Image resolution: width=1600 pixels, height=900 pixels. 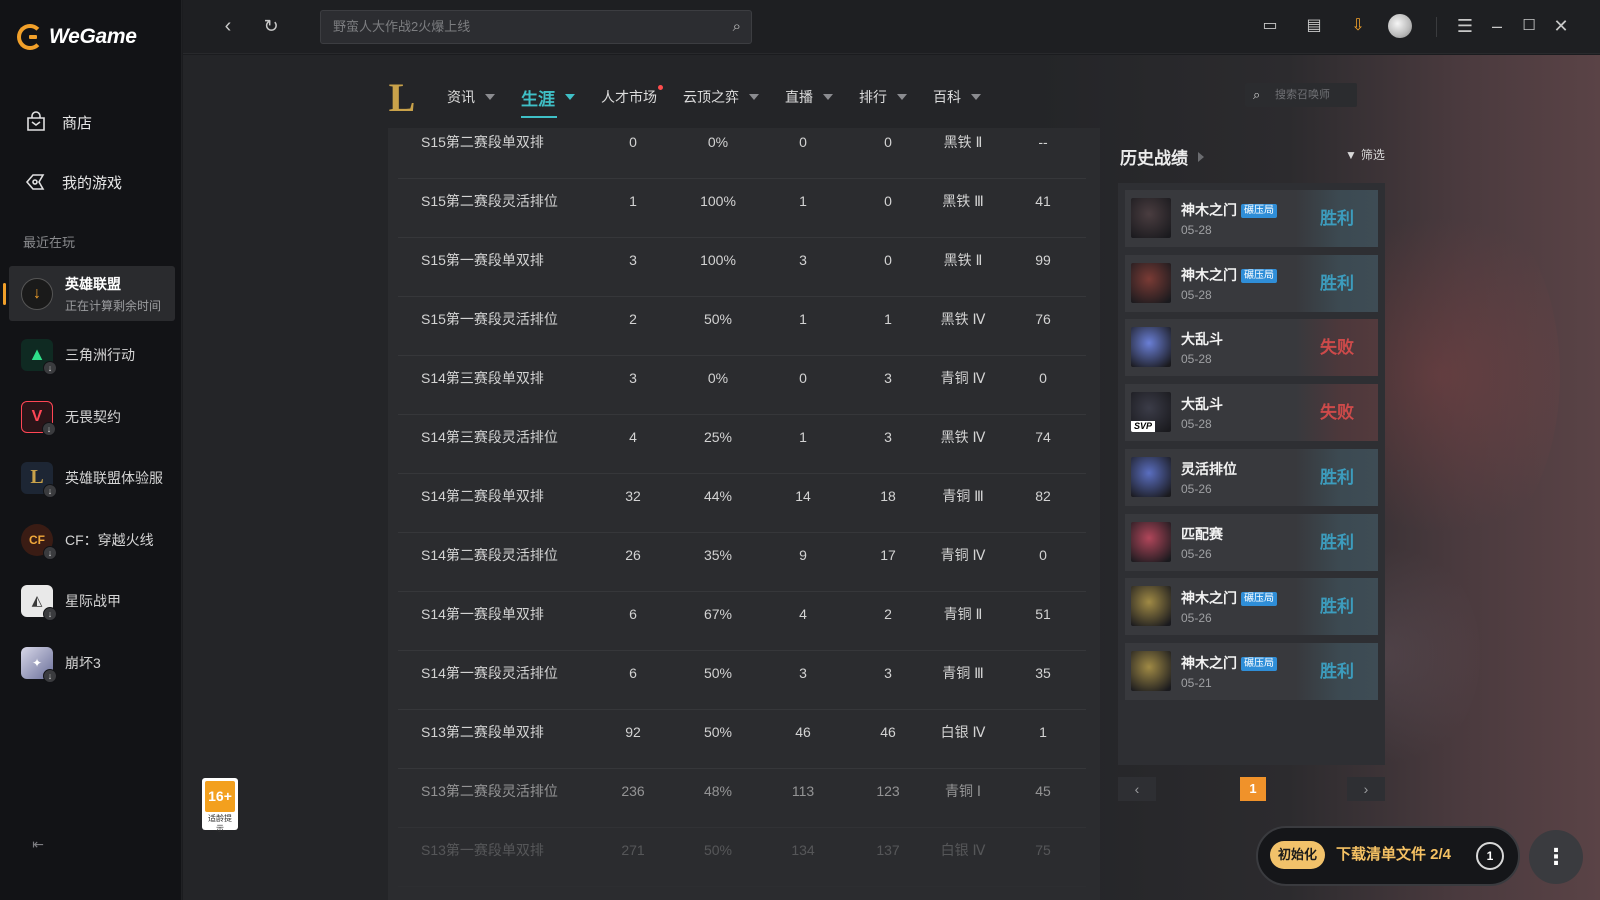 I want to click on match-item: 大乱斗 05-28 失败, so click(x=1251, y=348).